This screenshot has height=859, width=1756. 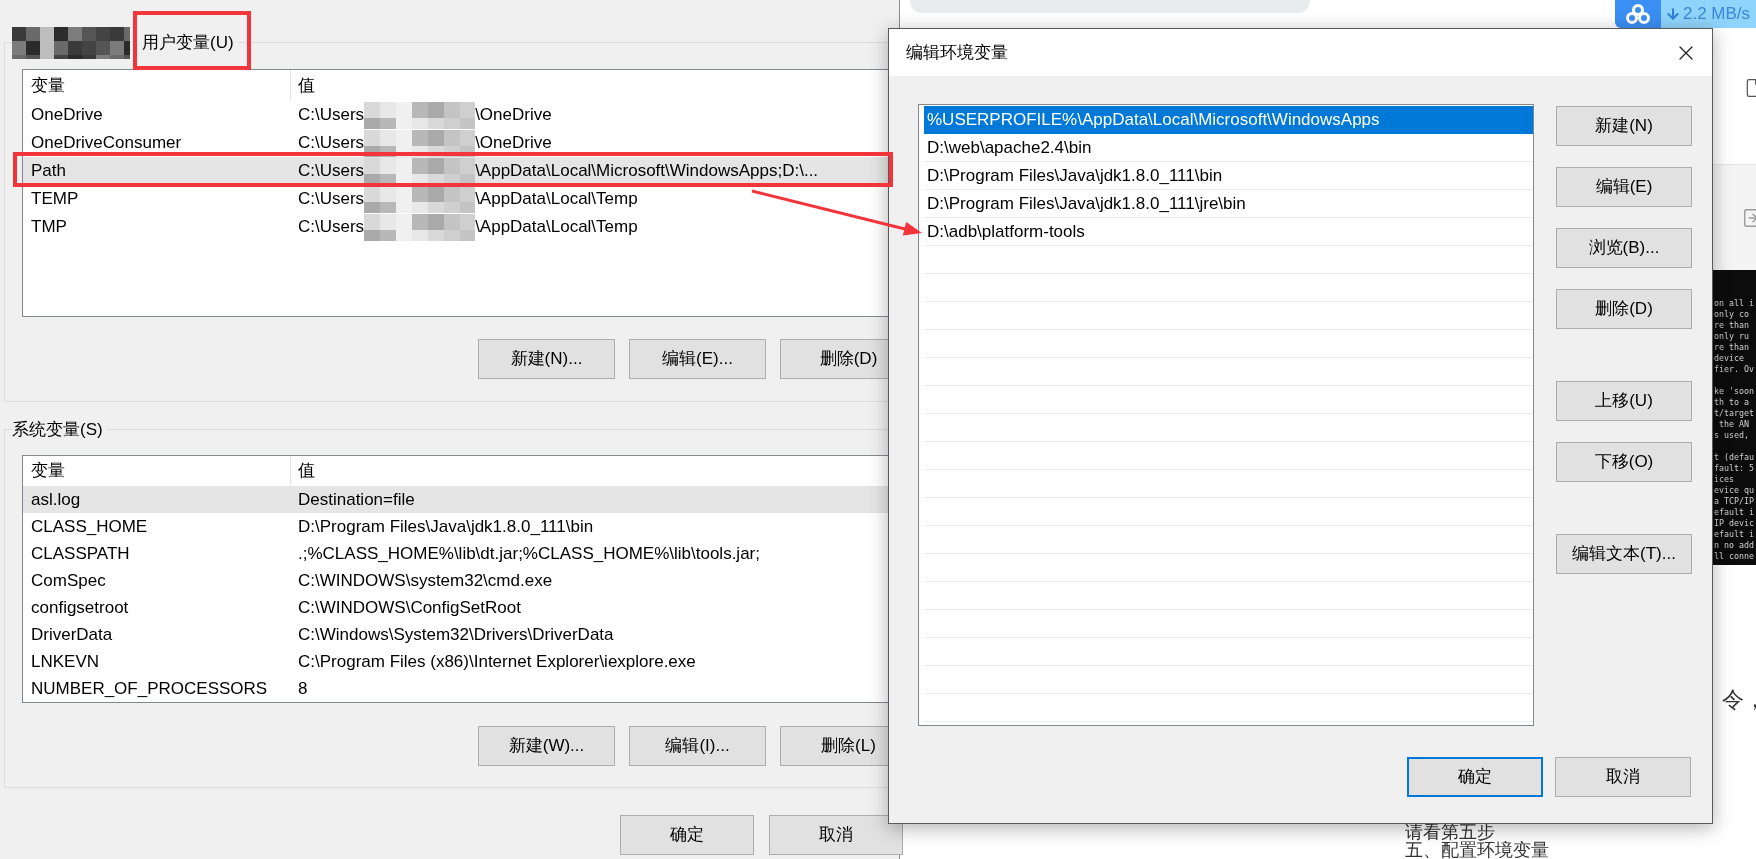 I want to click on variable-value: C:\WINDOWS\system32\cmd.exe, so click(x=425, y=580).